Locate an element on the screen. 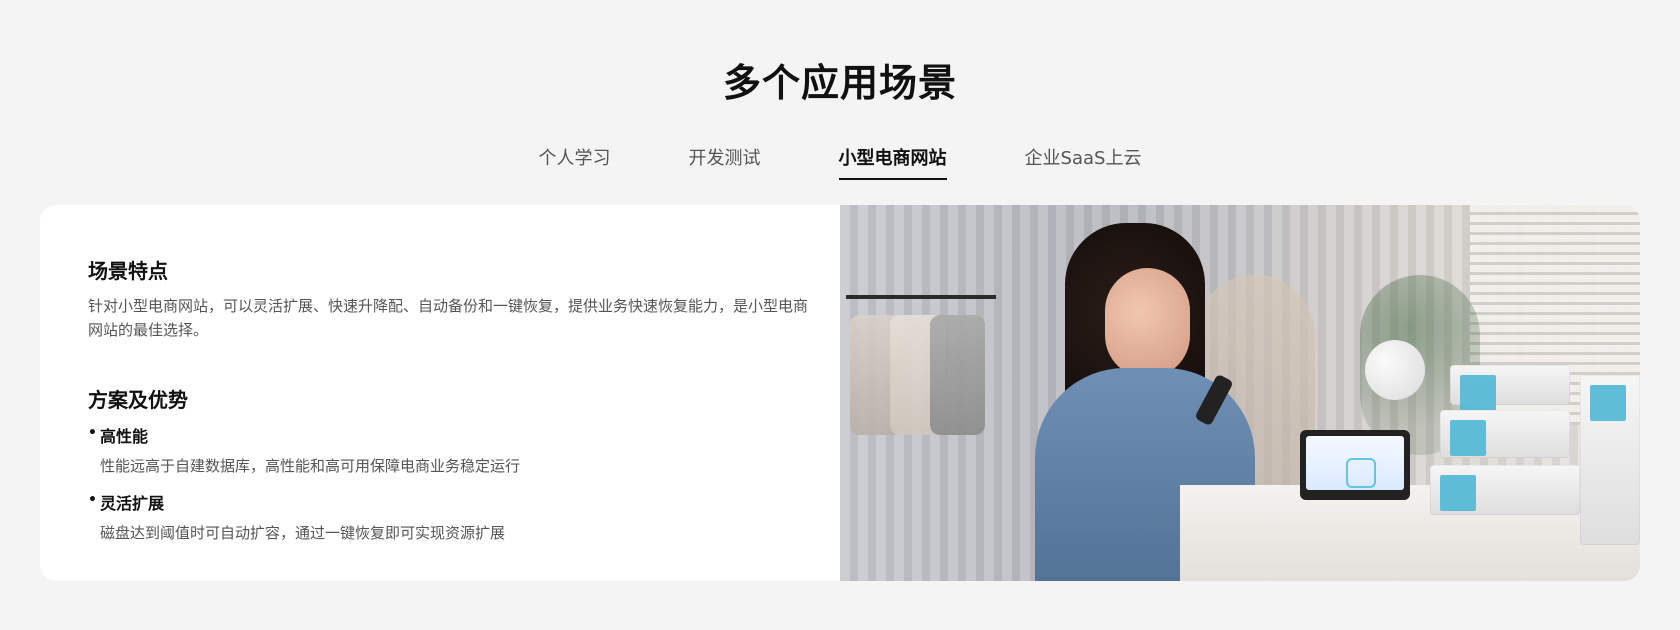  scenario-tabs: 个人学习 开发测试 小型电商网站 企业SaaS上云 is located at coordinates (840, 162).